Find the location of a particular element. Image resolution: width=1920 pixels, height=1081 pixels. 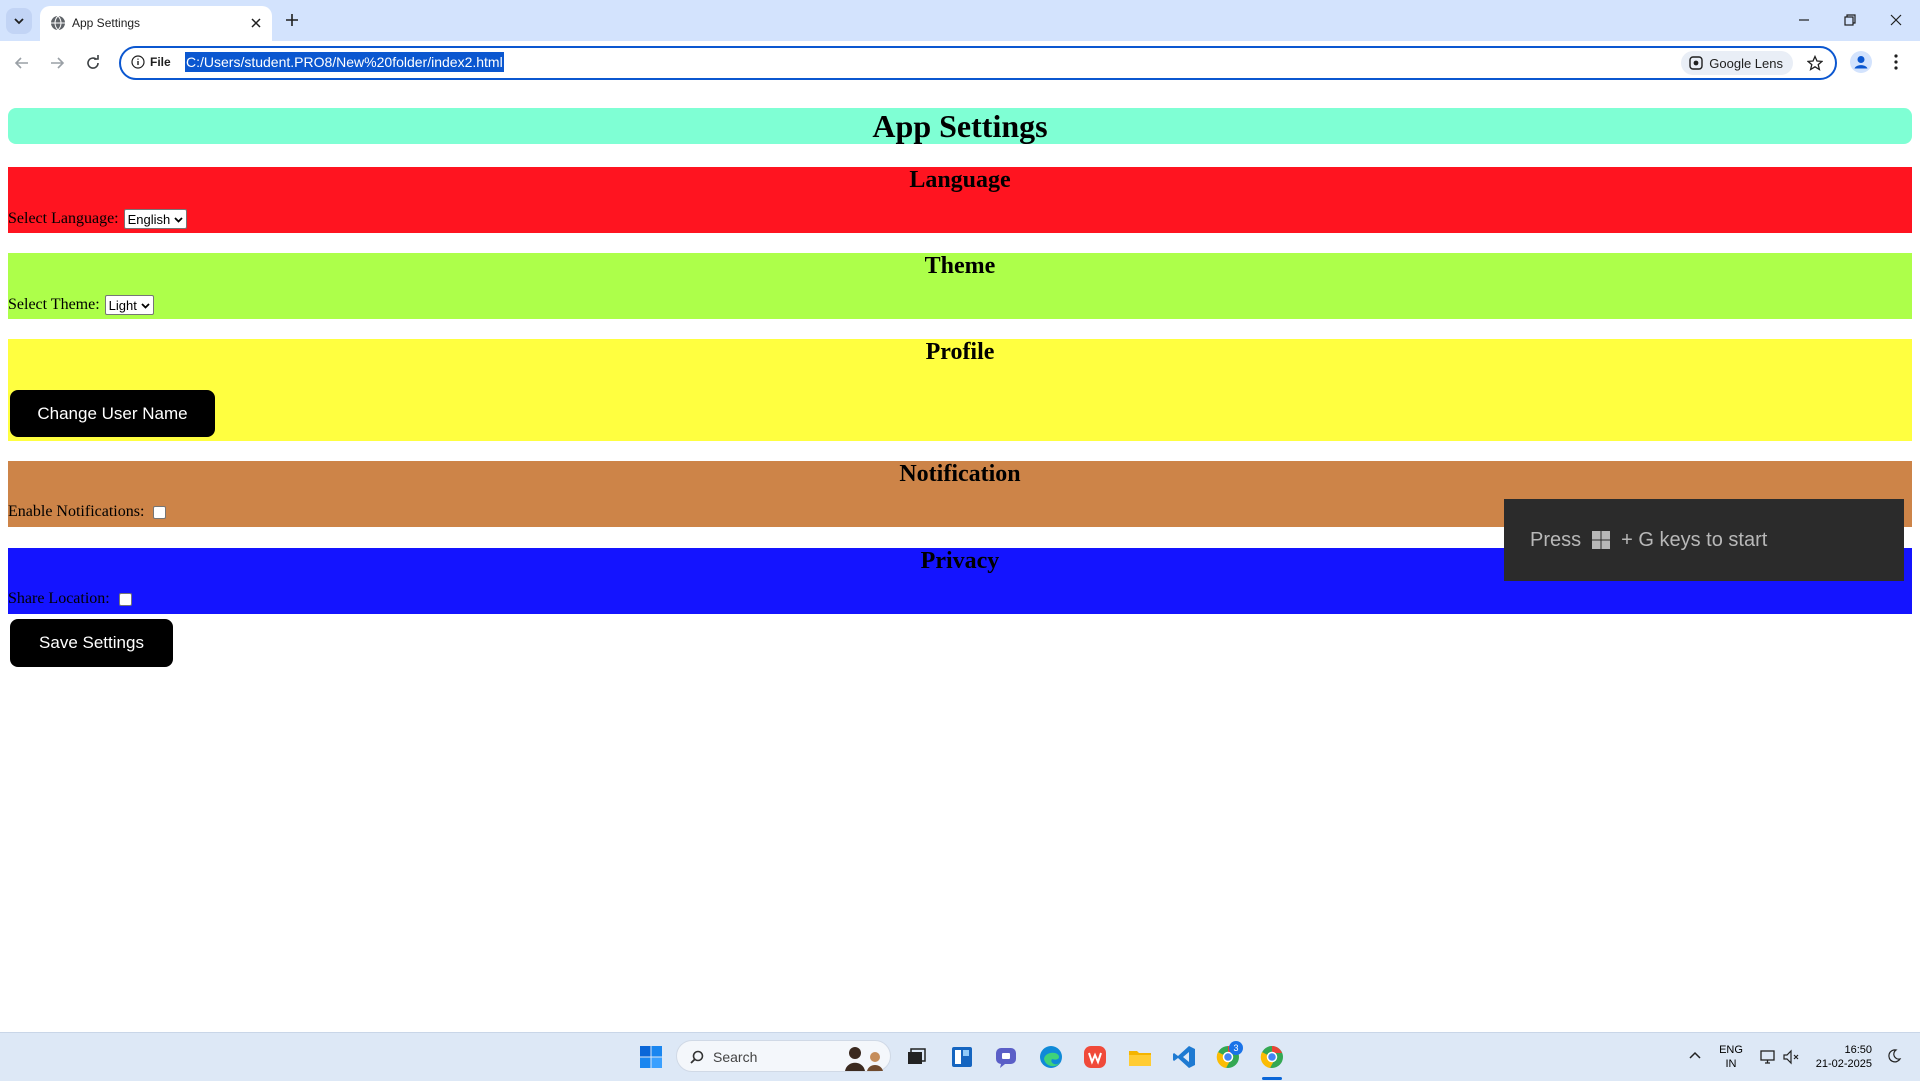

kebab-menu-icon is located at coordinates (1896, 62).